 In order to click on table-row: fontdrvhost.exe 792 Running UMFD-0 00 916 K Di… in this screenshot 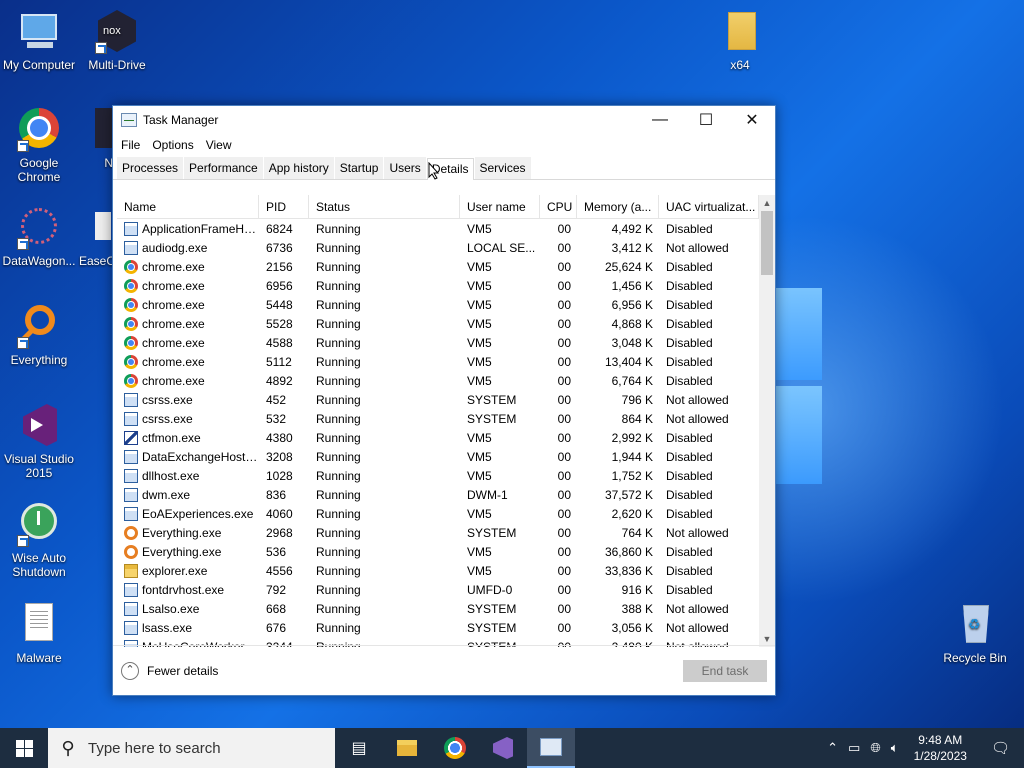, I will do `click(445, 589)`.